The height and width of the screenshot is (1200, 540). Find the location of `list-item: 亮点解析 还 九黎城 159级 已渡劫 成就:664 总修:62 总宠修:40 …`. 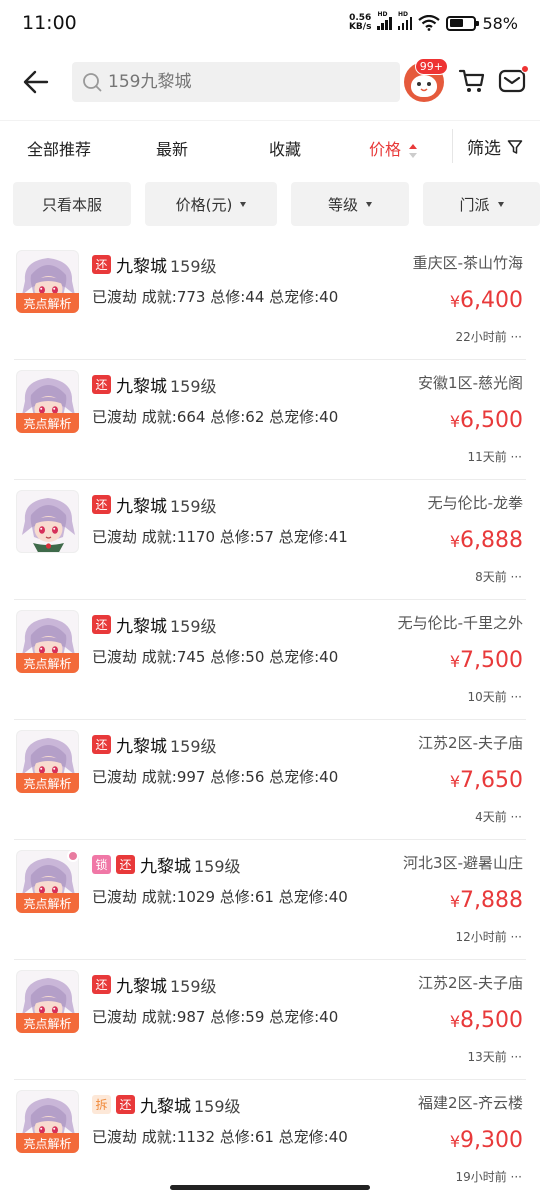

list-item: 亮点解析 还 九黎城 159级 已渡劫 成就:664 总修:62 总宠修:40 … is located at coordinates (270, 420).